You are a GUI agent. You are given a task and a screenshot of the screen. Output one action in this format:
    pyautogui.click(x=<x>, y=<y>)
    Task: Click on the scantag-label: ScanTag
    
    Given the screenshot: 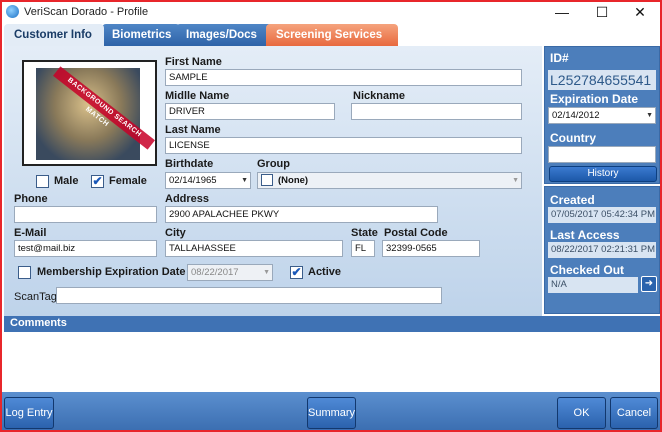 What is the action you would take?
    pyautogui.click(x=35, y=297)
    